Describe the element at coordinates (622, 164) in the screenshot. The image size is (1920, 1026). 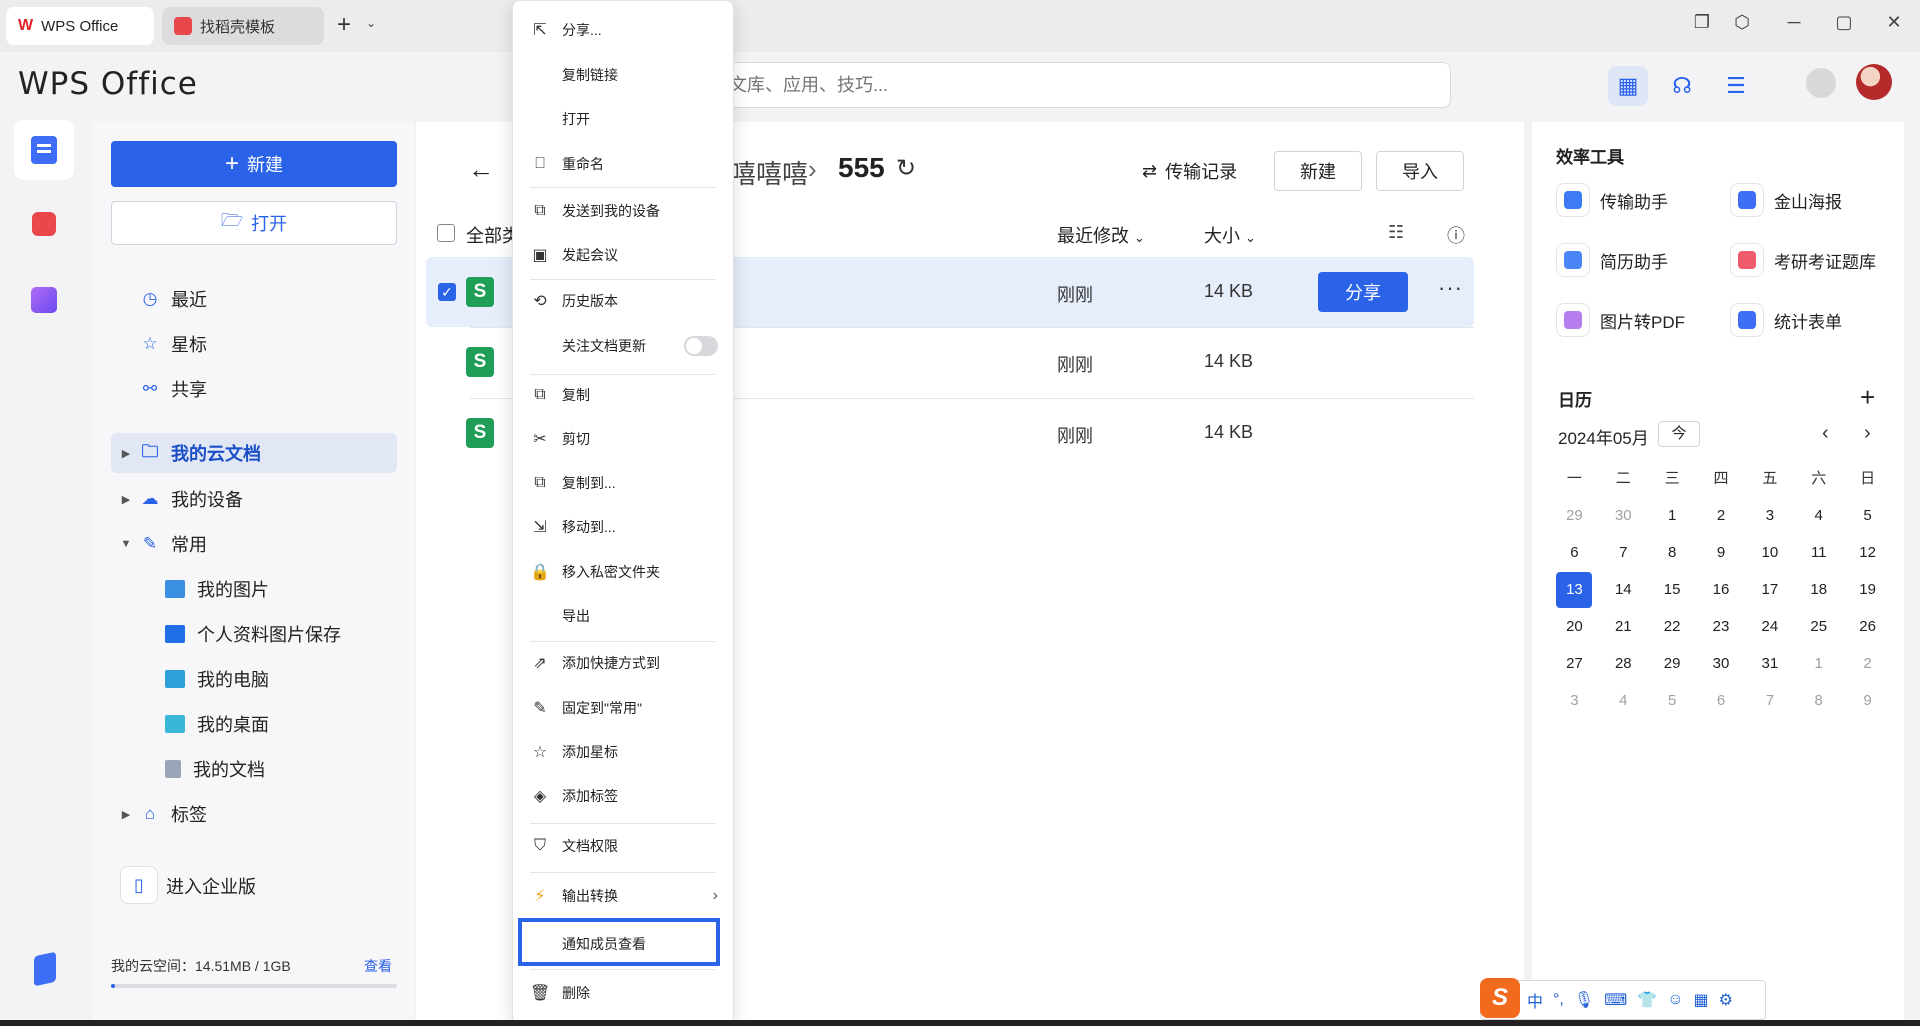
I see `menu-item-rename: ⎕ 重命名` at that location.